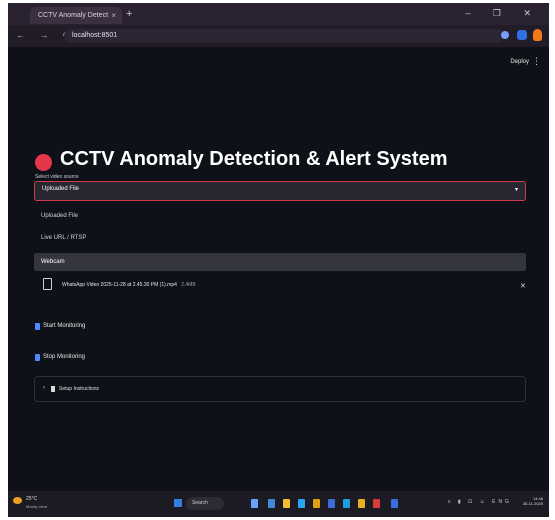 The width and height of the screenshot is (555, 520). Describe the element at coordinates (480, 502) in the screenshot. I see `system-tray: ʌ ▮ ⊡ ☺ ENG` at that location.